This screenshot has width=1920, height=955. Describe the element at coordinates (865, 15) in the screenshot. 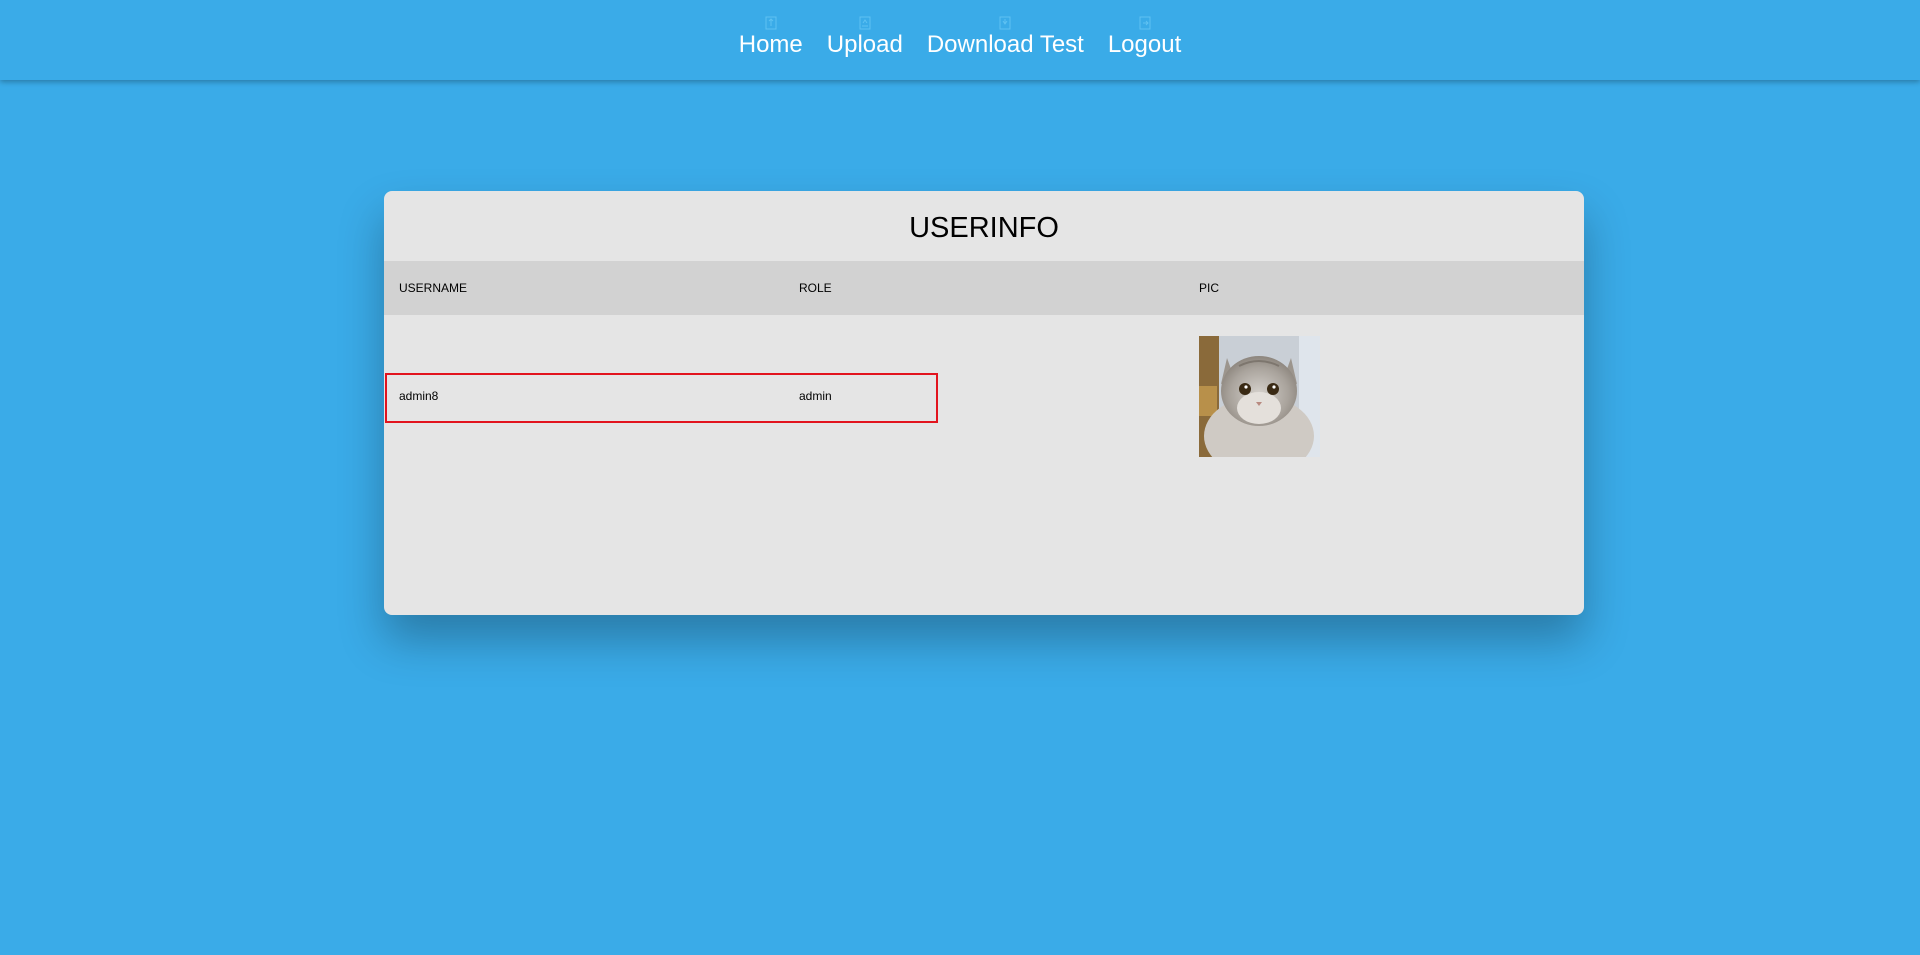

I see `upload-icon` at that location.